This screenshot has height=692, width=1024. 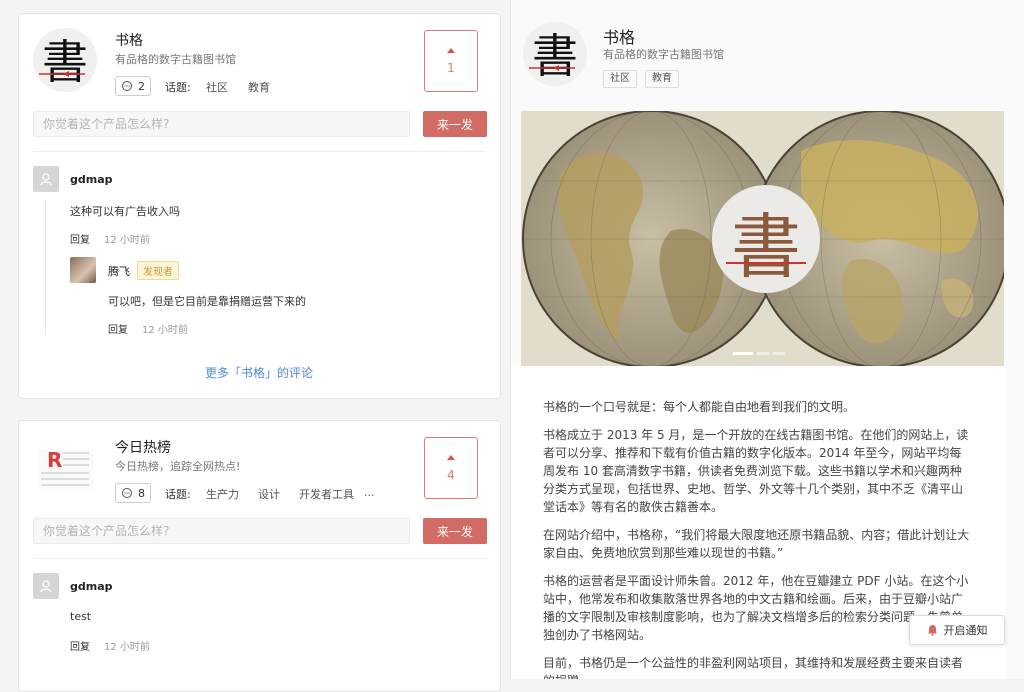 What do you see at coordinates (207, 301) in the screenshot?
I see `reply-text: 可以吧，但是它目前是靠捐赠运营下来的` at bounding box center [207, 301].